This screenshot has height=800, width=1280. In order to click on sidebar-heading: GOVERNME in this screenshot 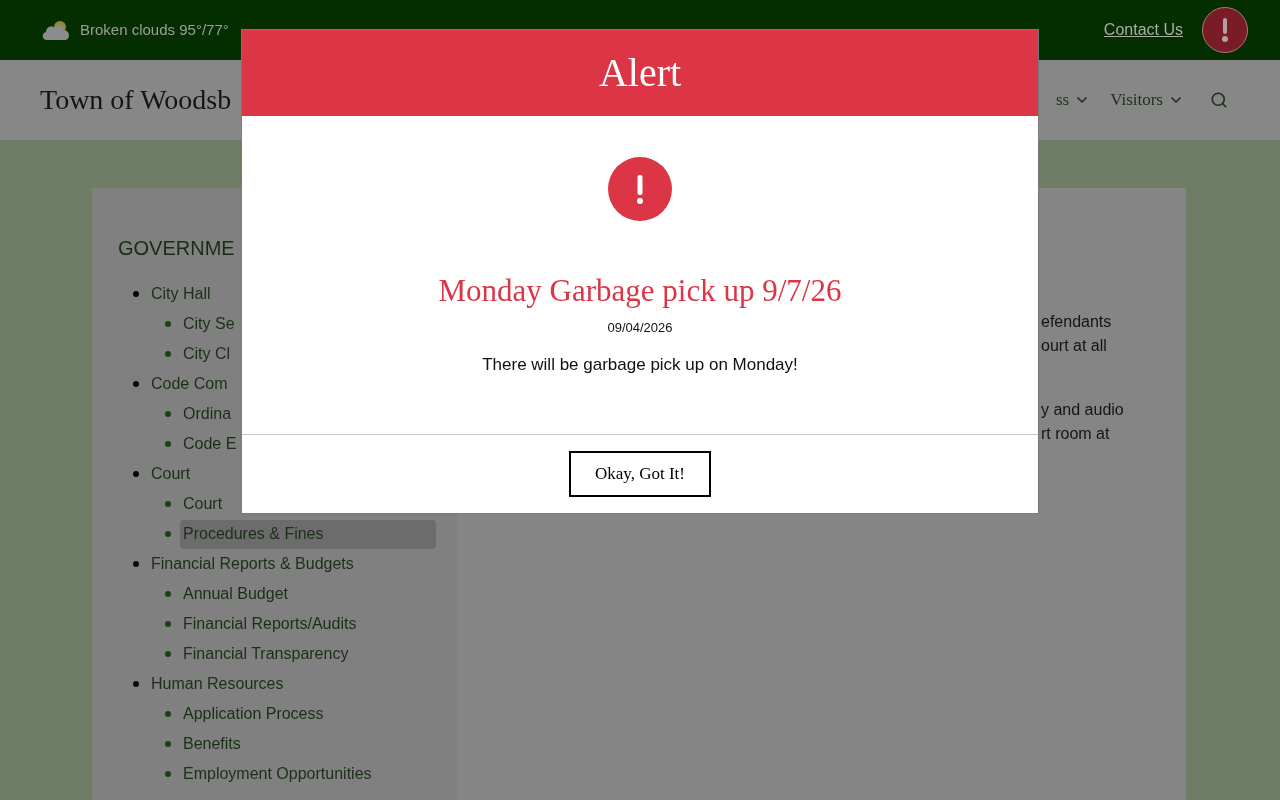, I will do `click(176, 248)`.